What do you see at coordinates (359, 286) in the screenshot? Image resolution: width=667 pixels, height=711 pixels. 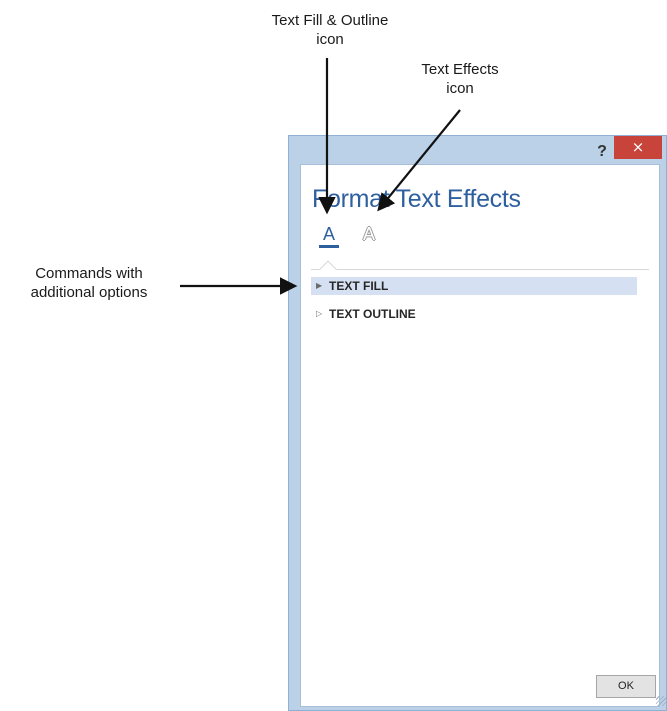 I see `section-label: TEXT FILL` at bounding box center [359, 286].